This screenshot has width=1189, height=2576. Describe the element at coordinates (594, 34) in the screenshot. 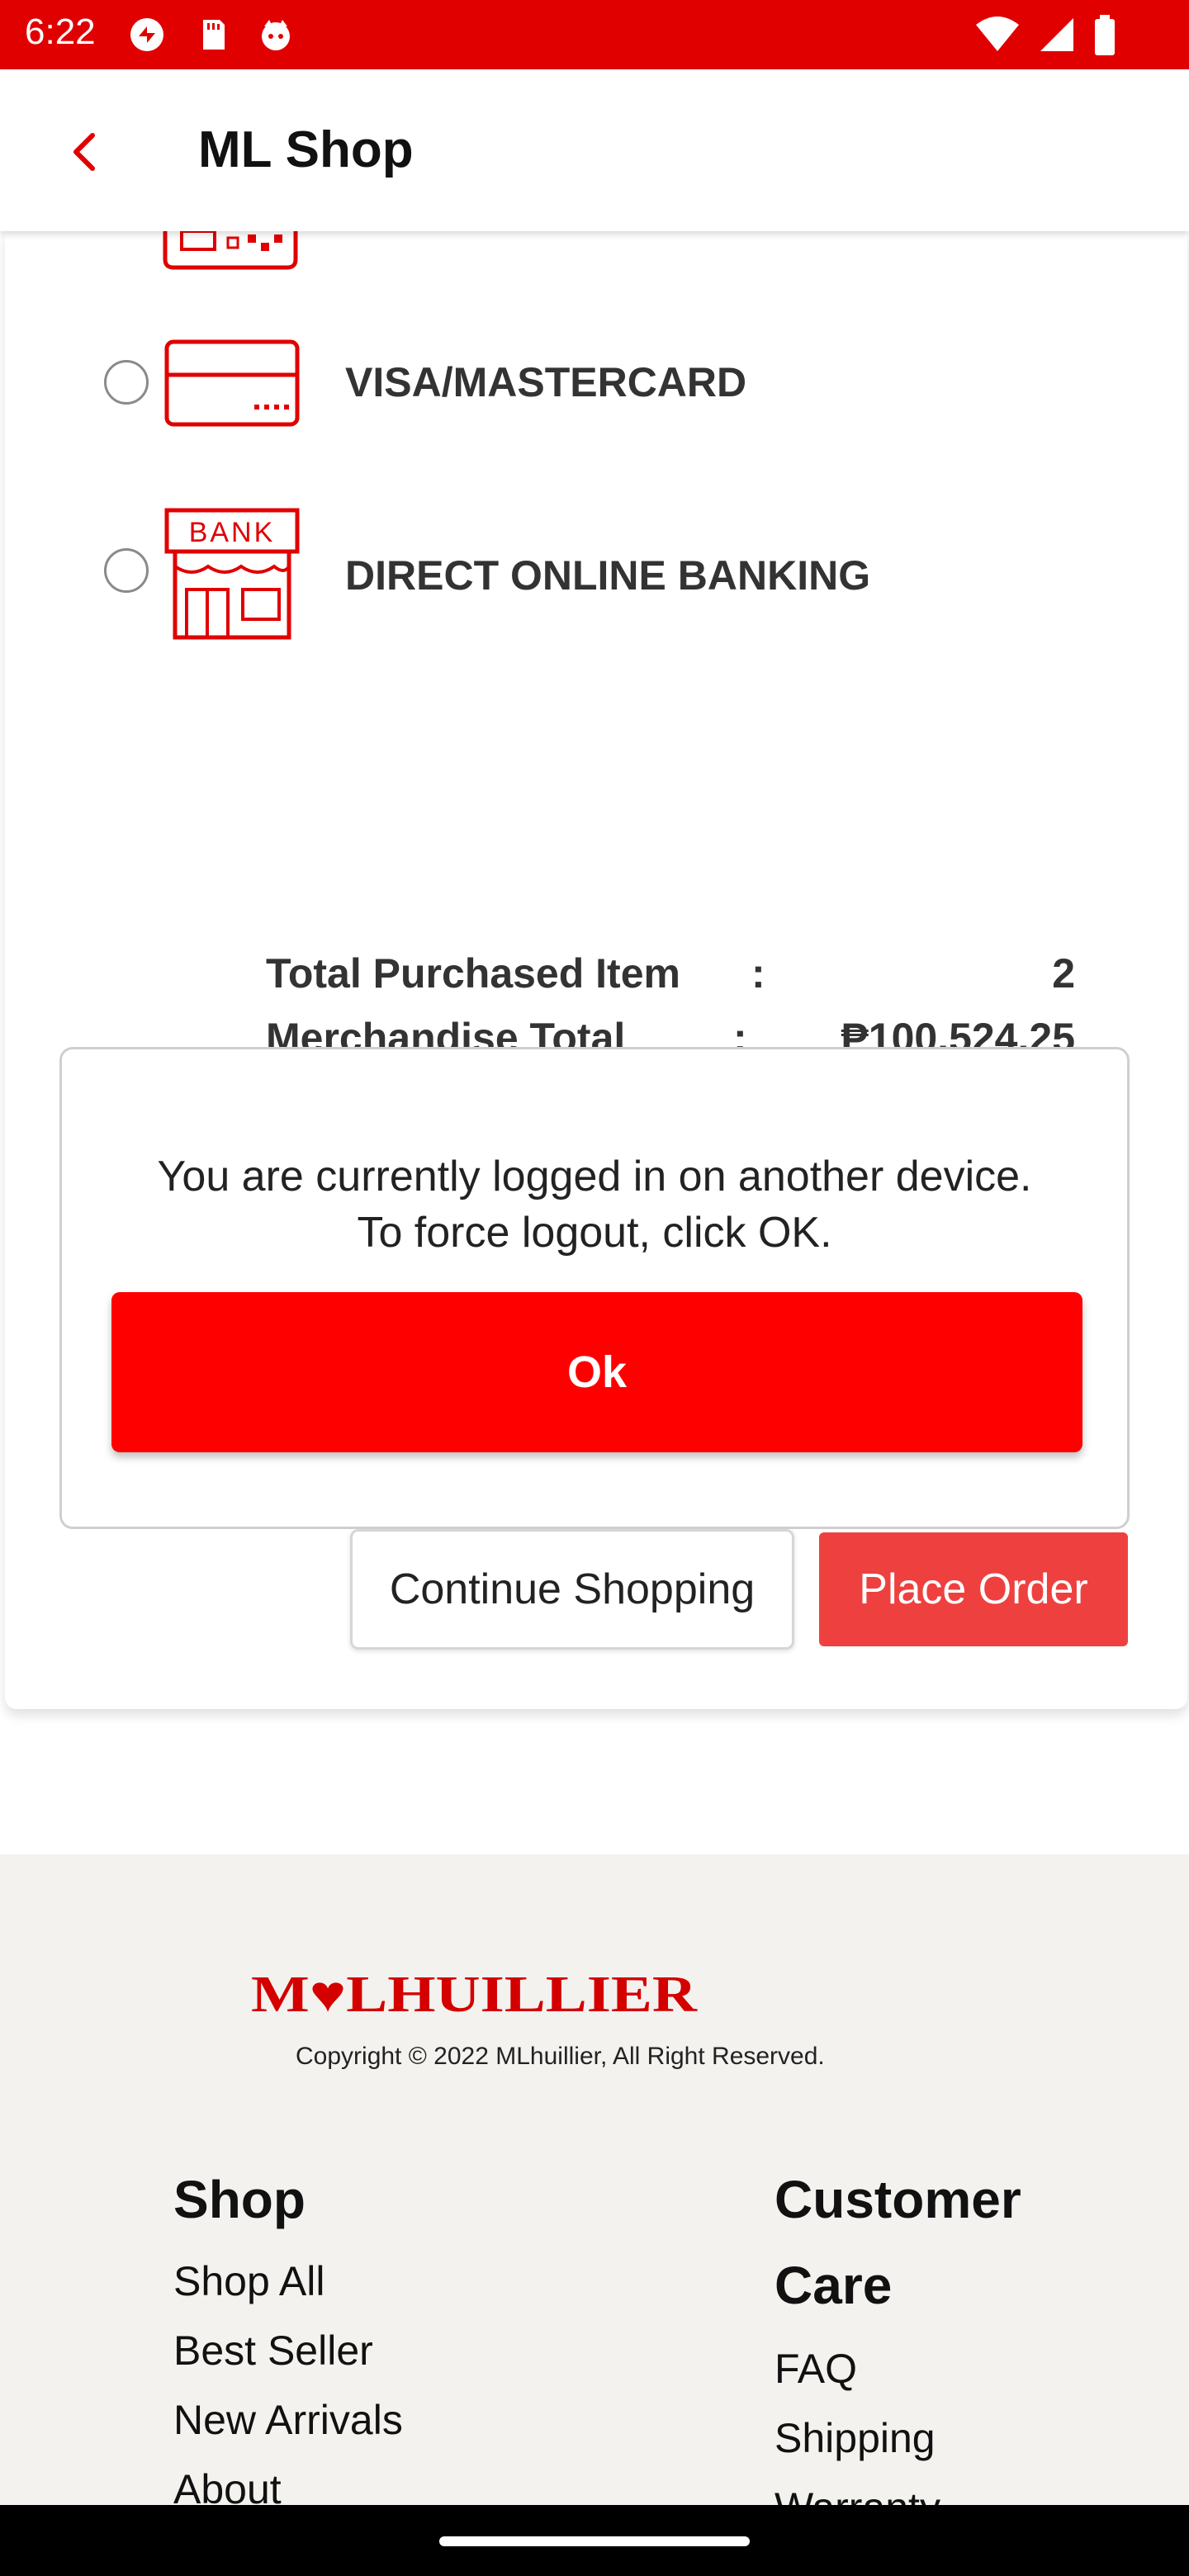

I see `status-bar: 6:22` at that location.